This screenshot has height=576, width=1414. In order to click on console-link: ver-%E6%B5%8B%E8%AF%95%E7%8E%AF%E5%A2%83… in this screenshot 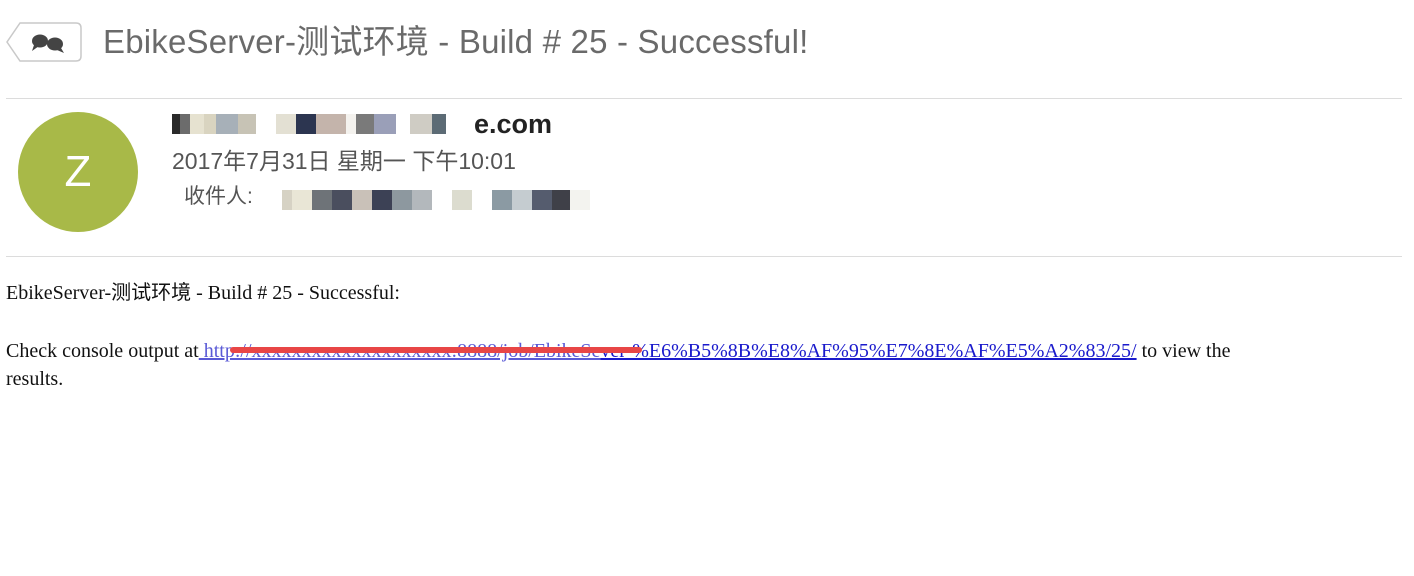, I will do `click(868, 351)`.